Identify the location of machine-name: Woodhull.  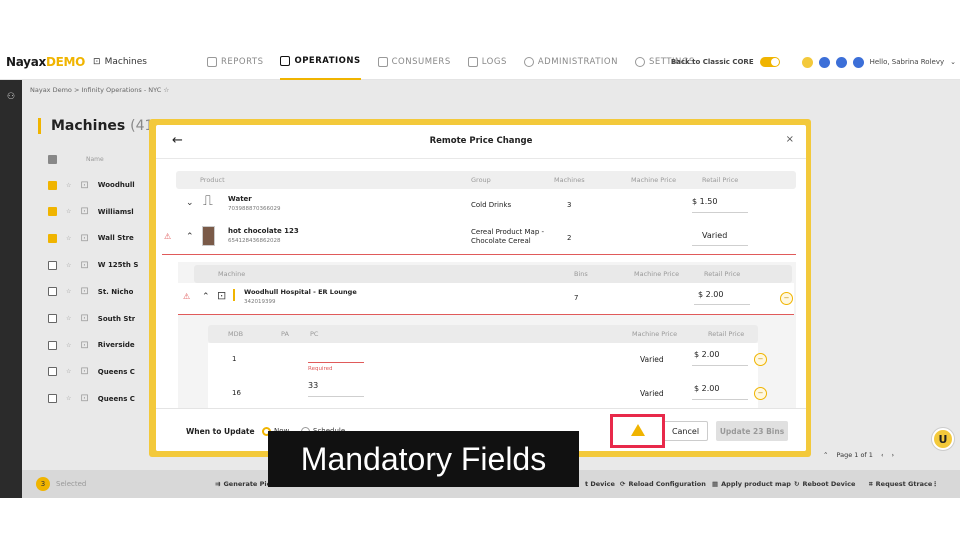
(116, 185).